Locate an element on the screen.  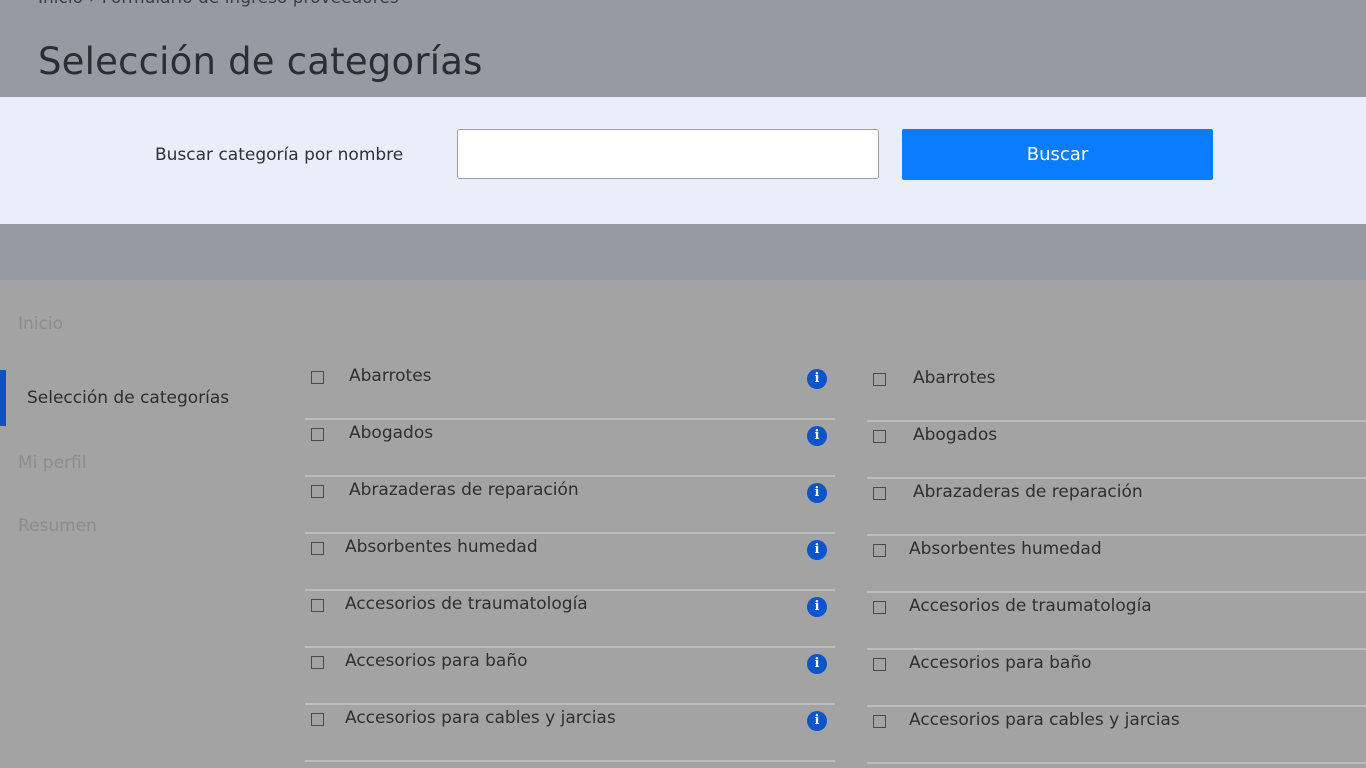
breadcrumb: Inicio › Formulario de ingreso proveedores is located at coordinates (218, 4).